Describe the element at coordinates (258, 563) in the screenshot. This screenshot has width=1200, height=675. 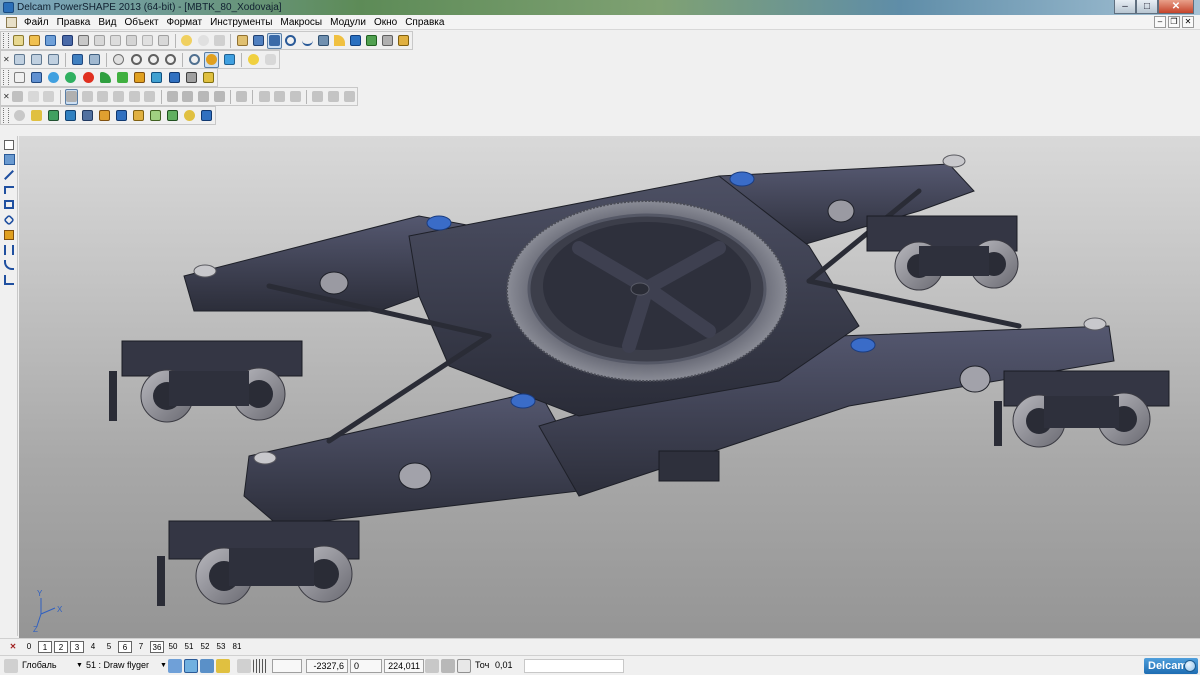
I see `bogie-front-right` at that location.